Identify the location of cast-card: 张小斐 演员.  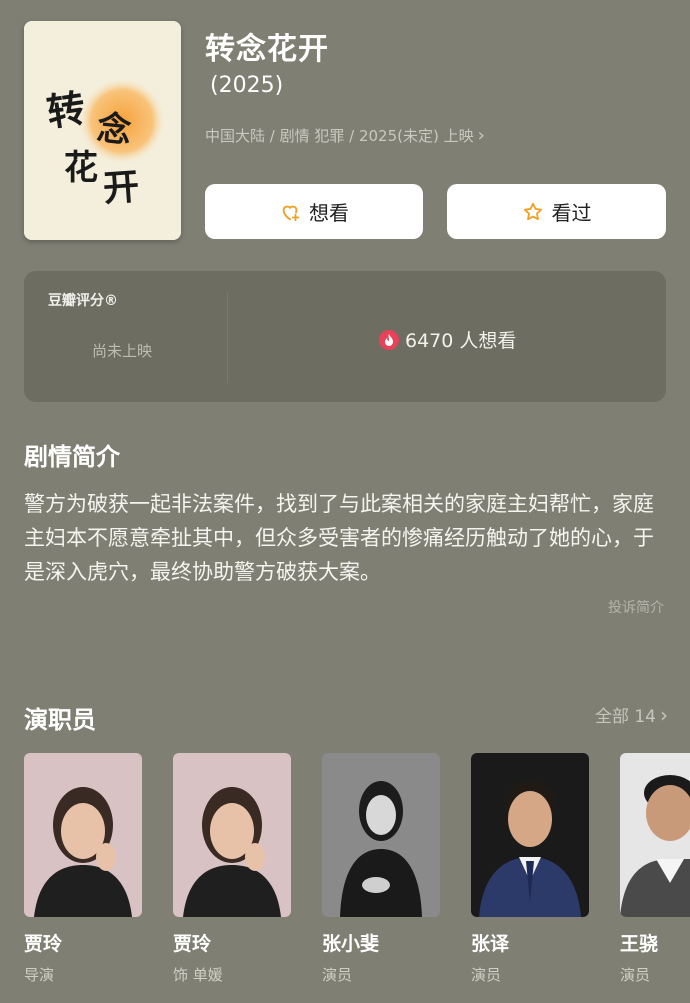
(381, 869).